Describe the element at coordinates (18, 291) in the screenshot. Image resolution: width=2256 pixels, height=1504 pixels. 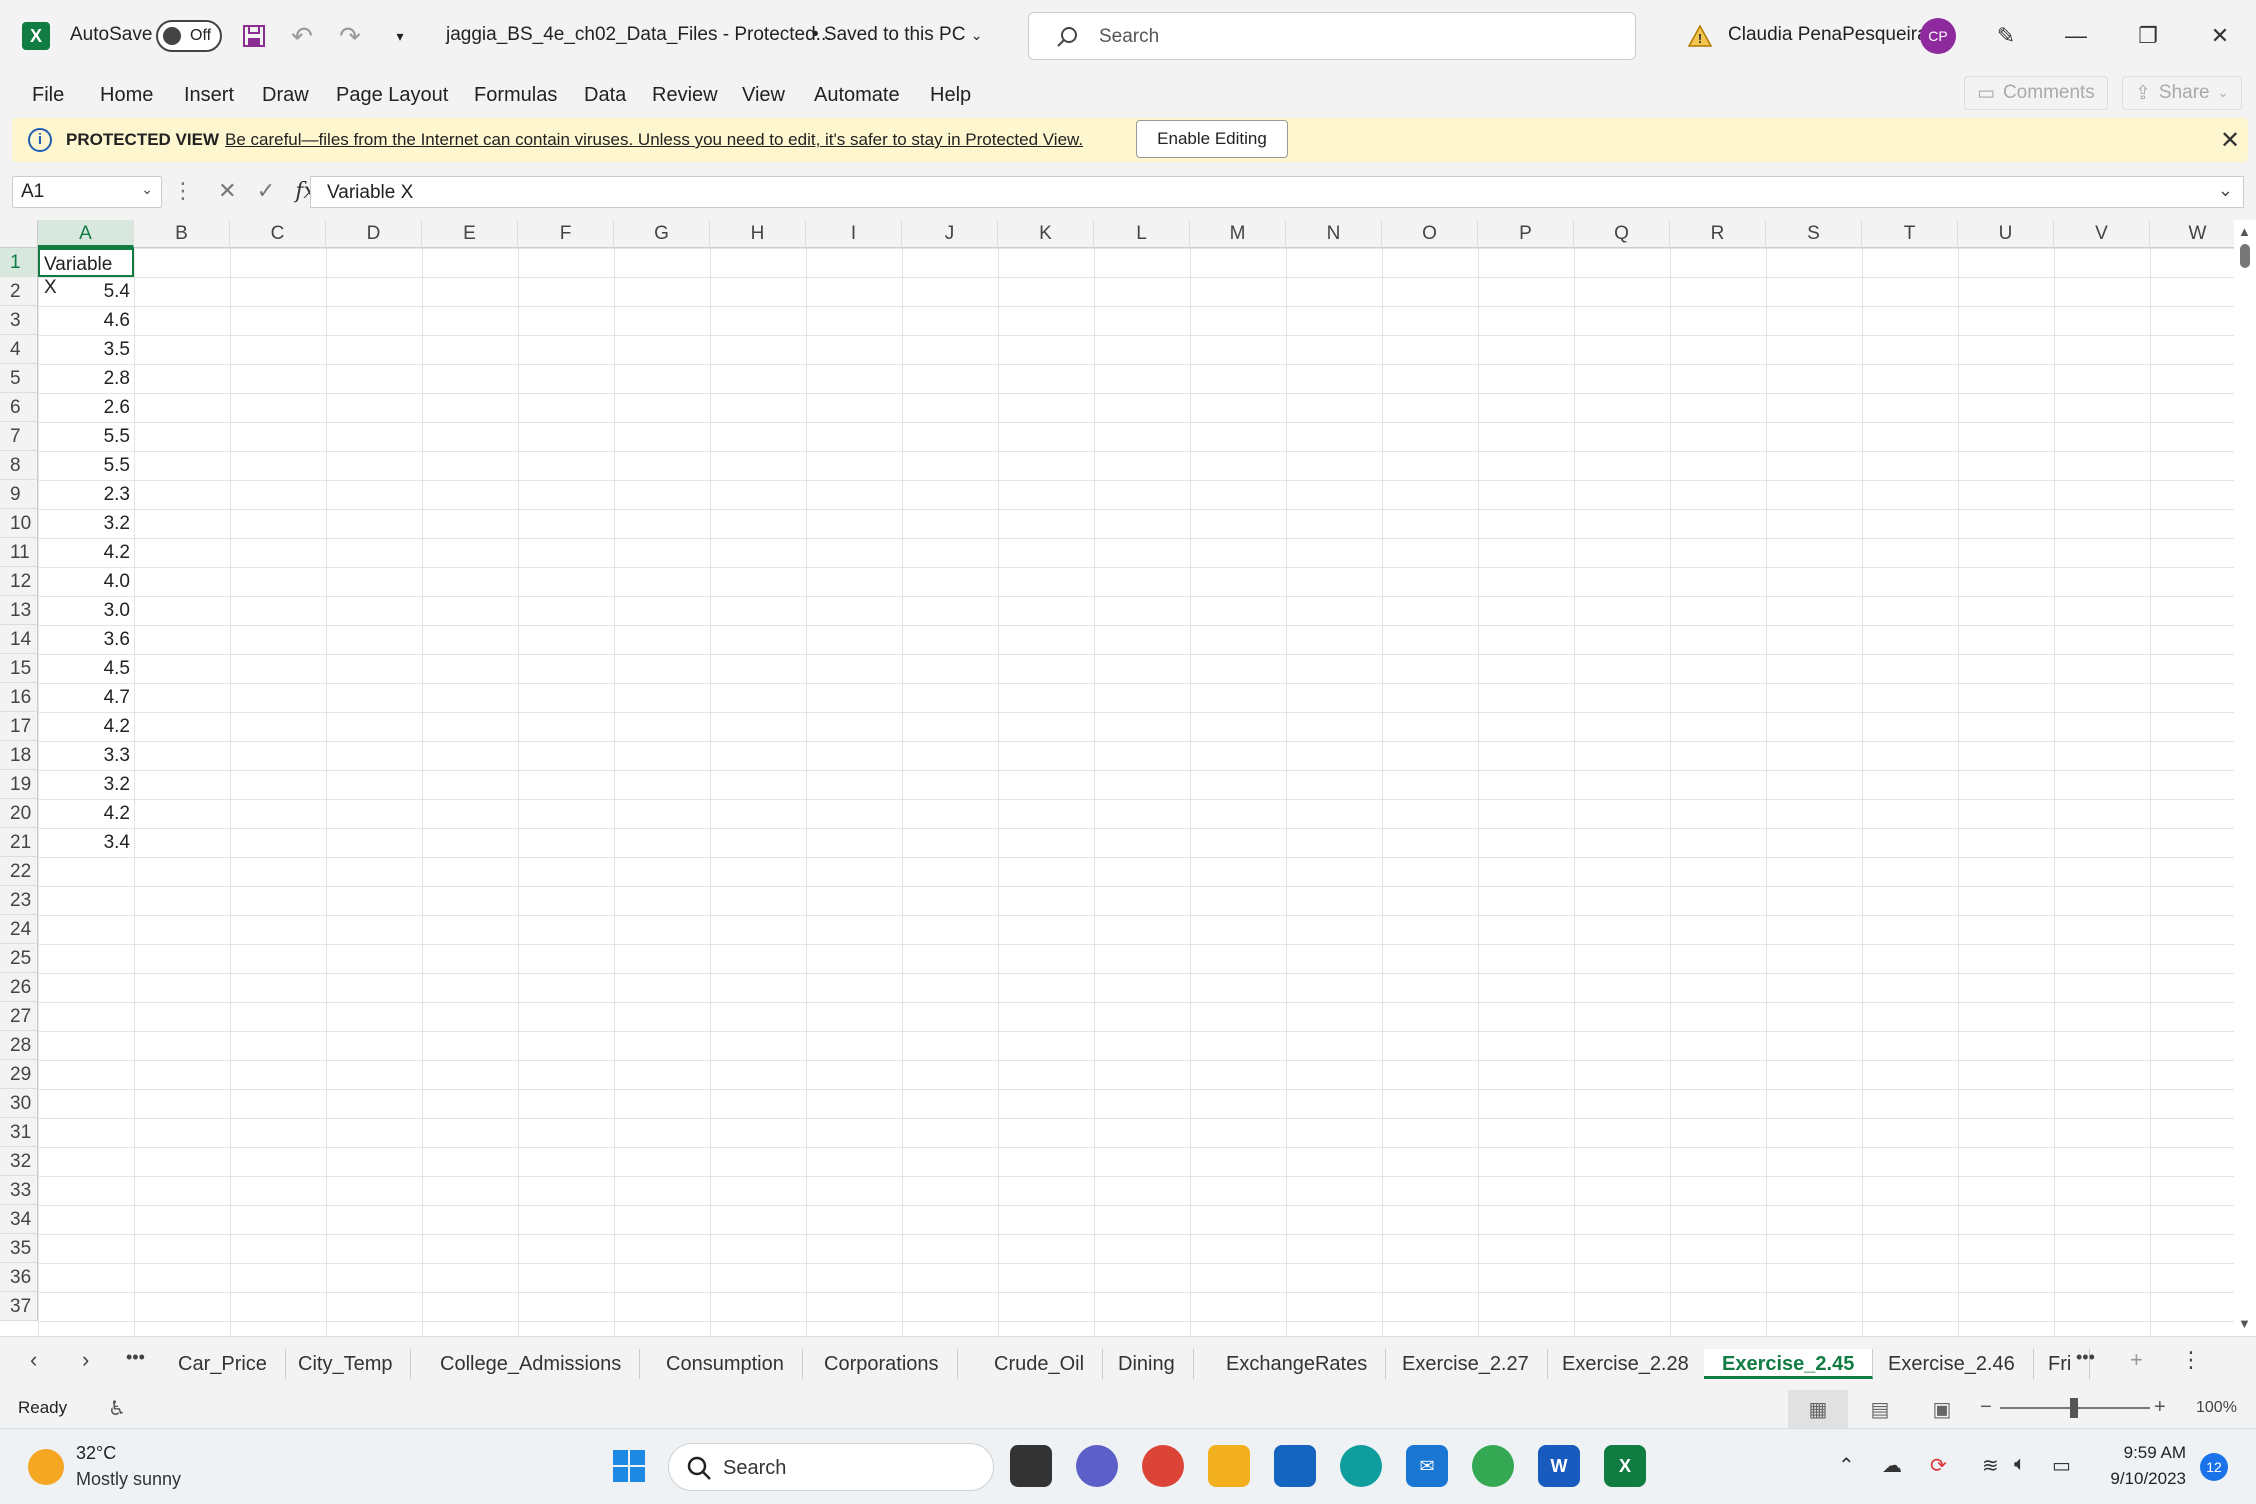
I see `row-header: 2` at that location.